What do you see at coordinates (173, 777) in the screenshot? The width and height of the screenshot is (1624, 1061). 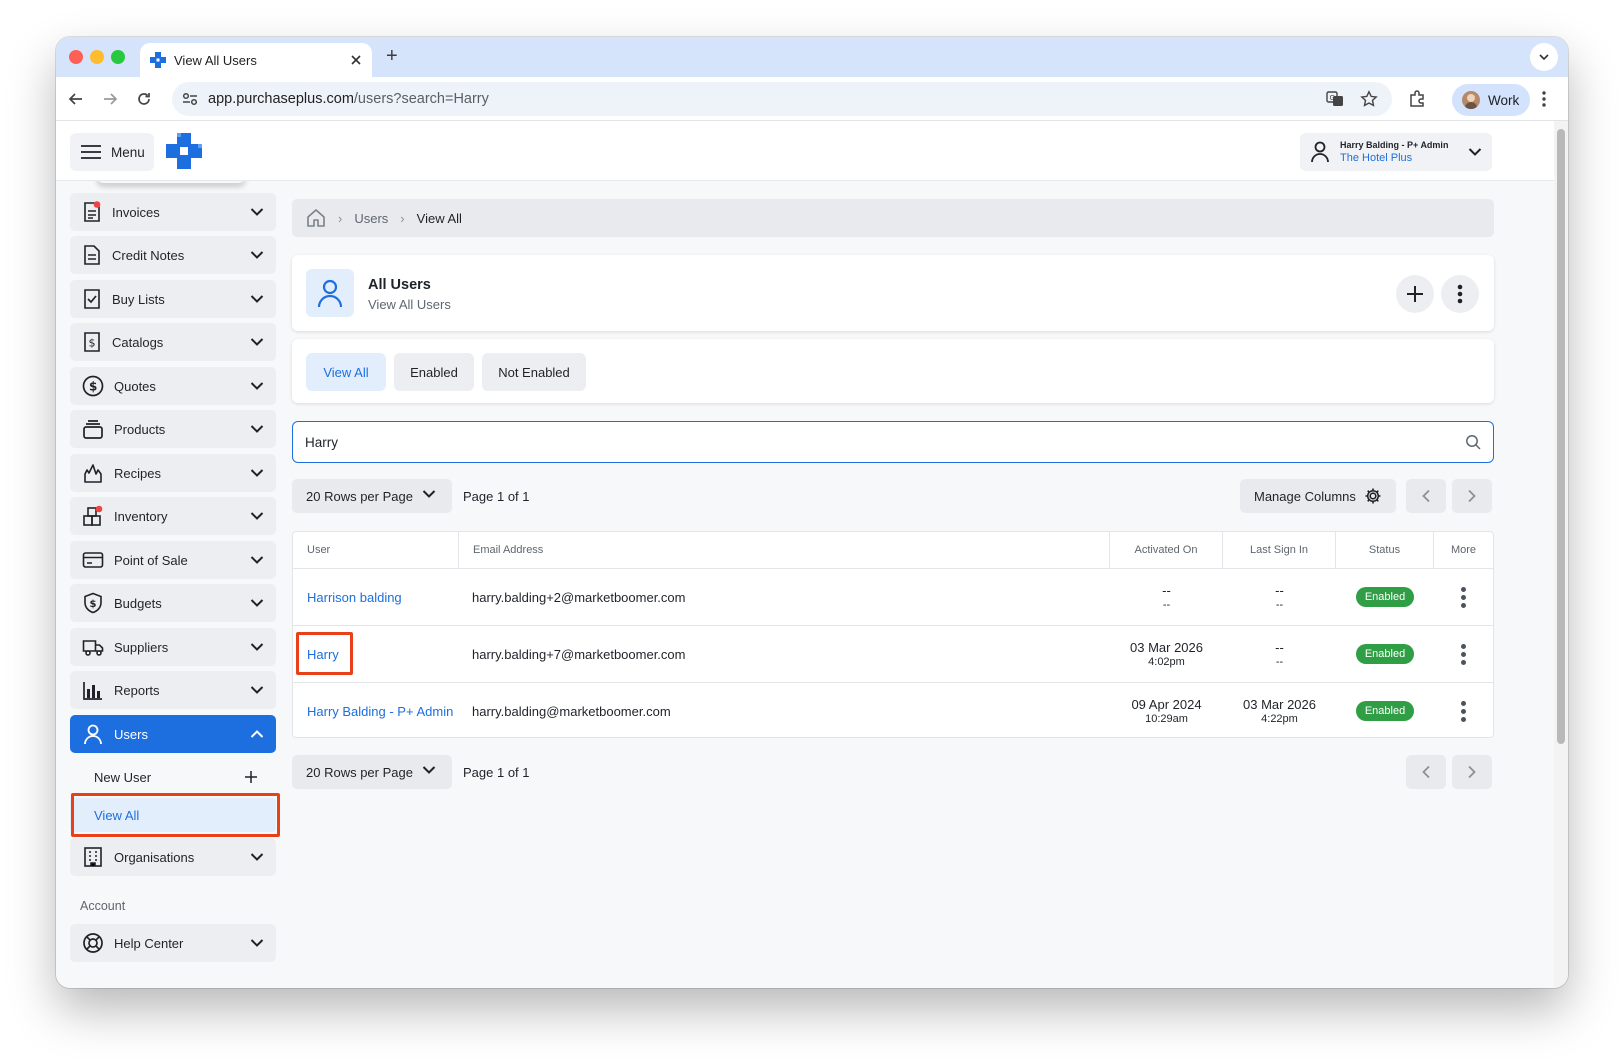 I see `sidebar-subitem-new-user: New User` at bounding box center [173, 777].